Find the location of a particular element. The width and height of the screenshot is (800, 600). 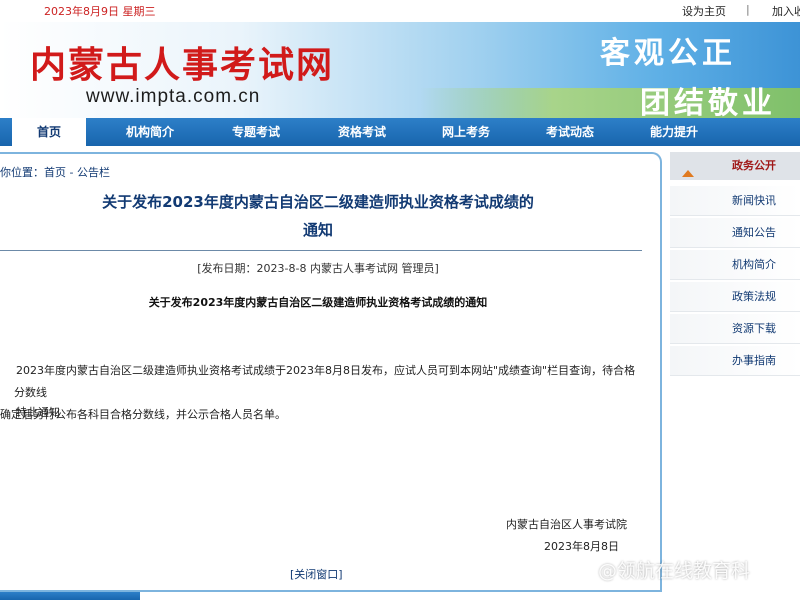

nav-item-exam-news: 考试动态 is located at coordinates (570, 132).